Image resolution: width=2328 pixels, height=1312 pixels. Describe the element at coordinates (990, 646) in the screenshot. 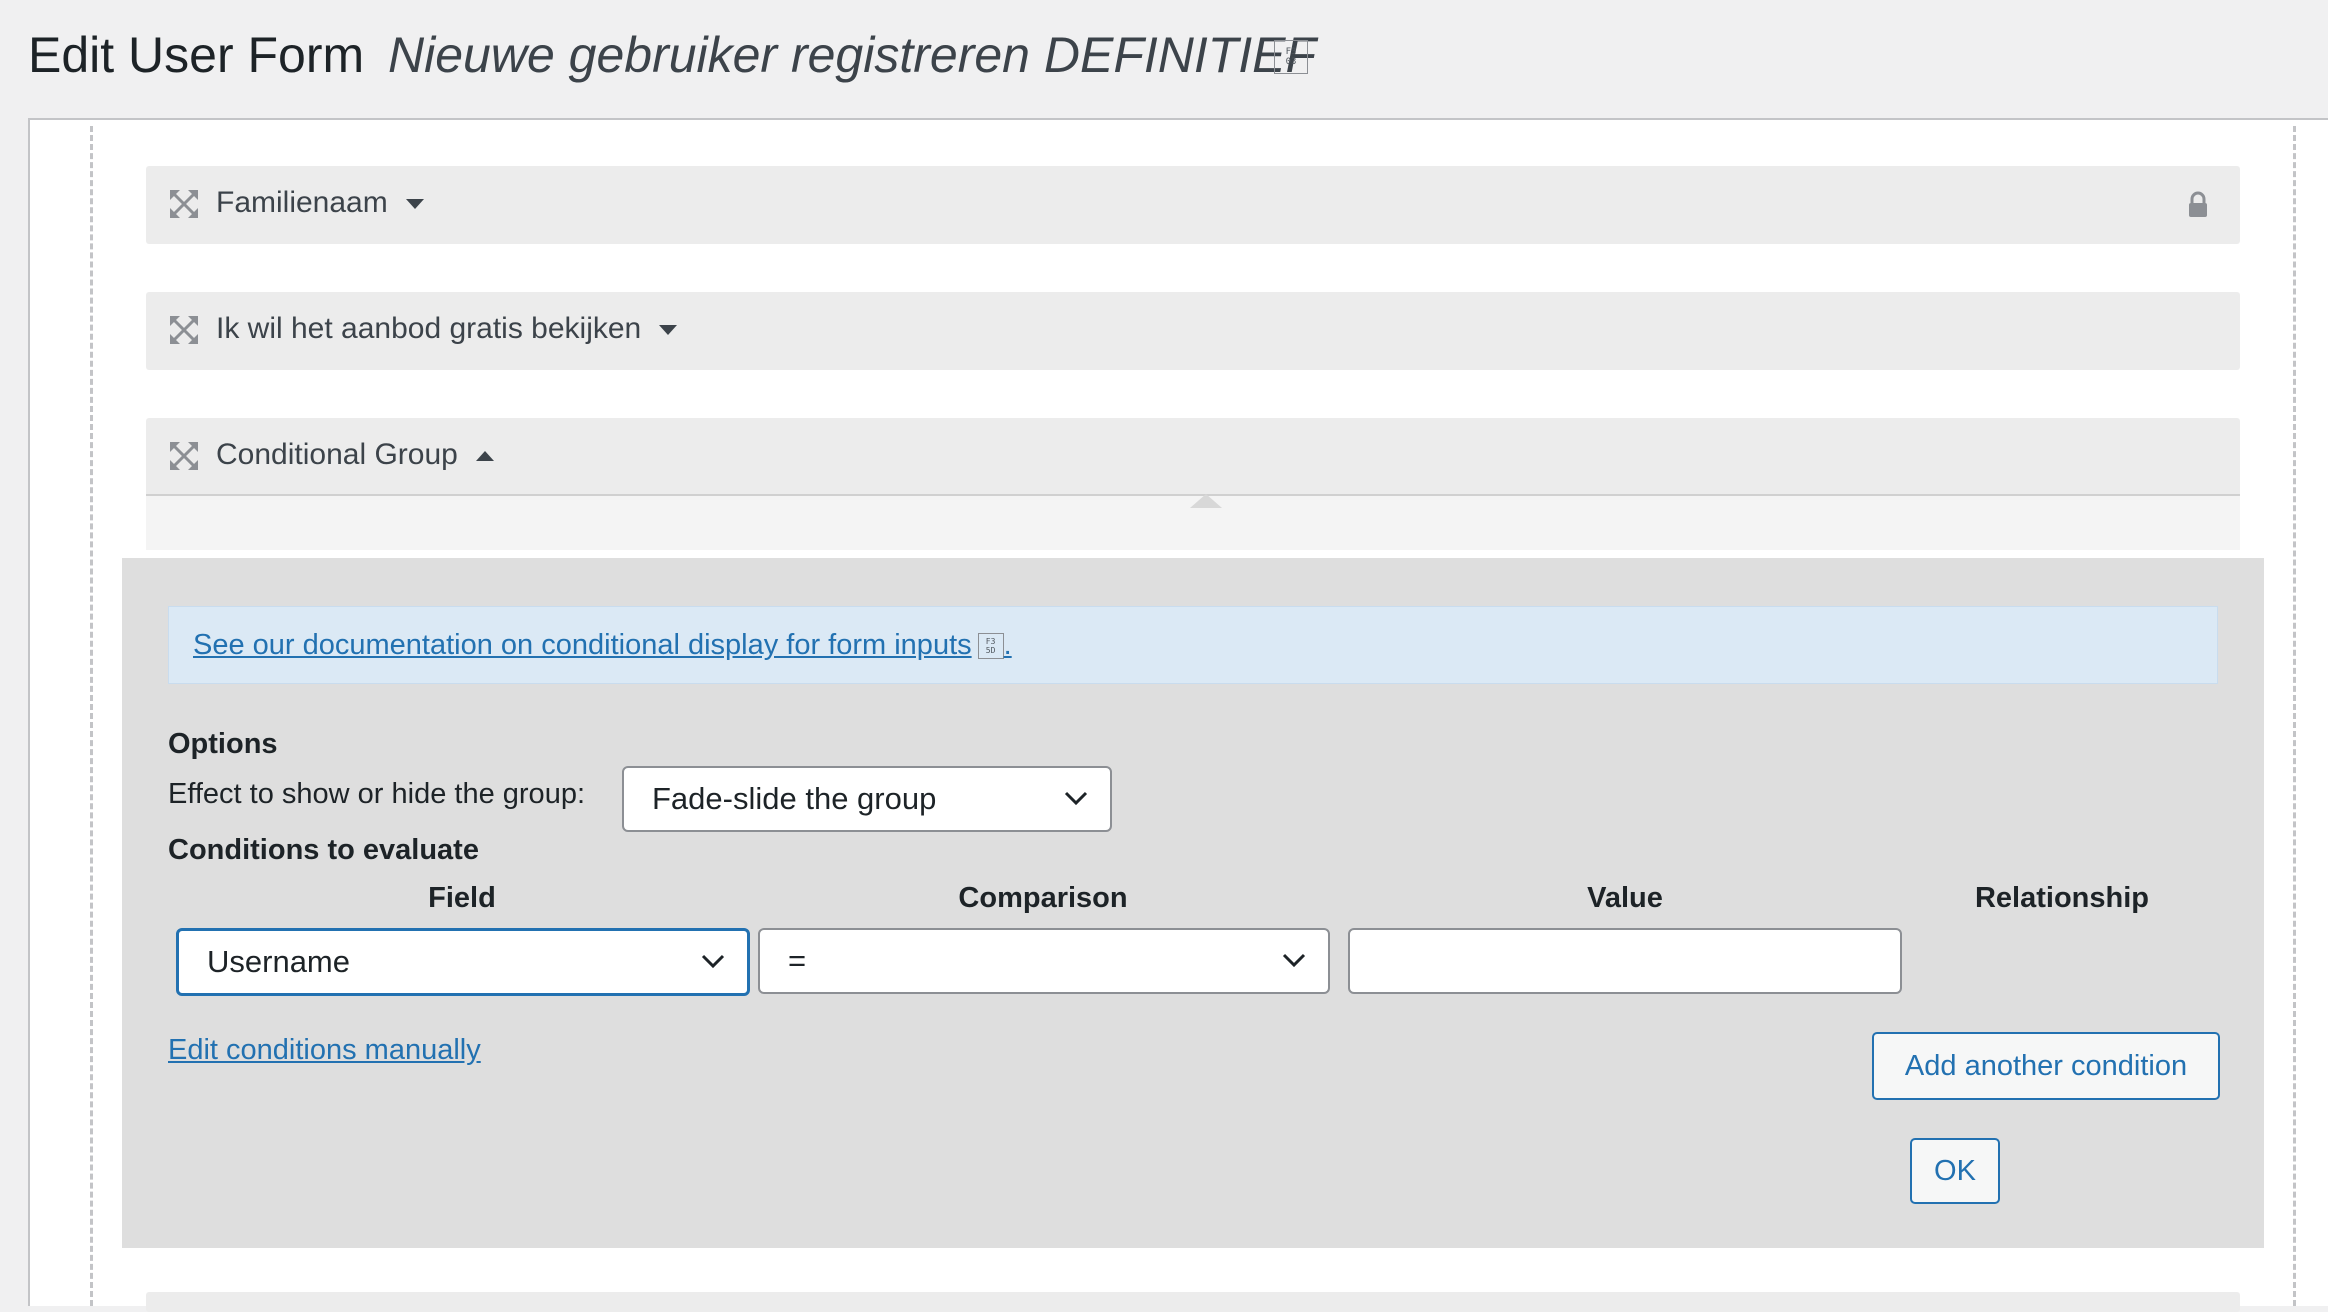

I see `external-link-icon: F3 5D` at that location.